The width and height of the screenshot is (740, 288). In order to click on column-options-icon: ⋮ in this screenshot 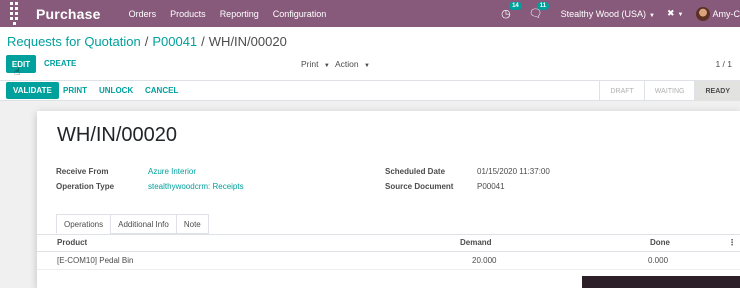, I will do `click(732, 242)`.